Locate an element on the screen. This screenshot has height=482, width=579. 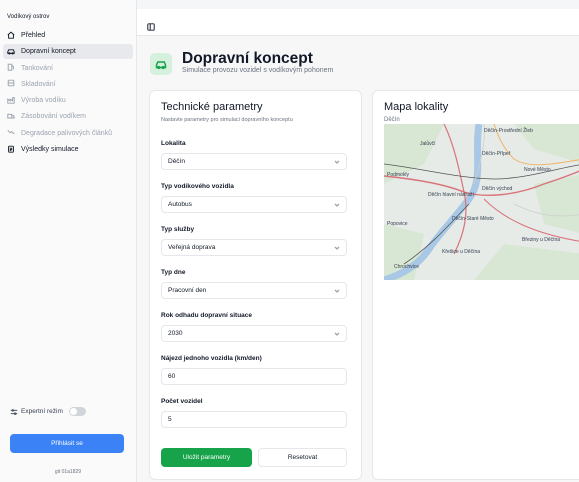
lokalita-label: Lokalita is located at coordinates (173, 143).